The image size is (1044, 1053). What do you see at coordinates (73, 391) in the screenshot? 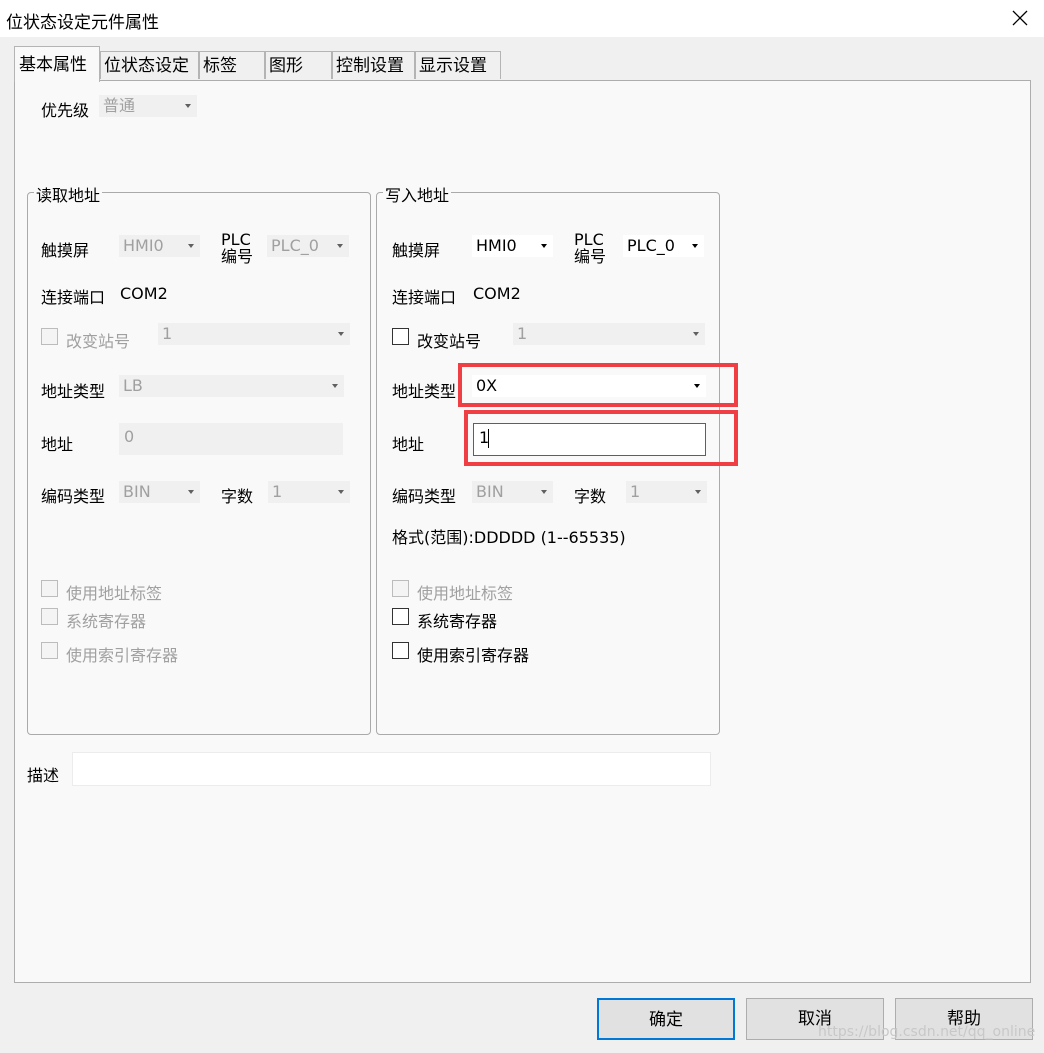
I see `read-addr-type-label: 地址类型` at bounding box center [73, 391].